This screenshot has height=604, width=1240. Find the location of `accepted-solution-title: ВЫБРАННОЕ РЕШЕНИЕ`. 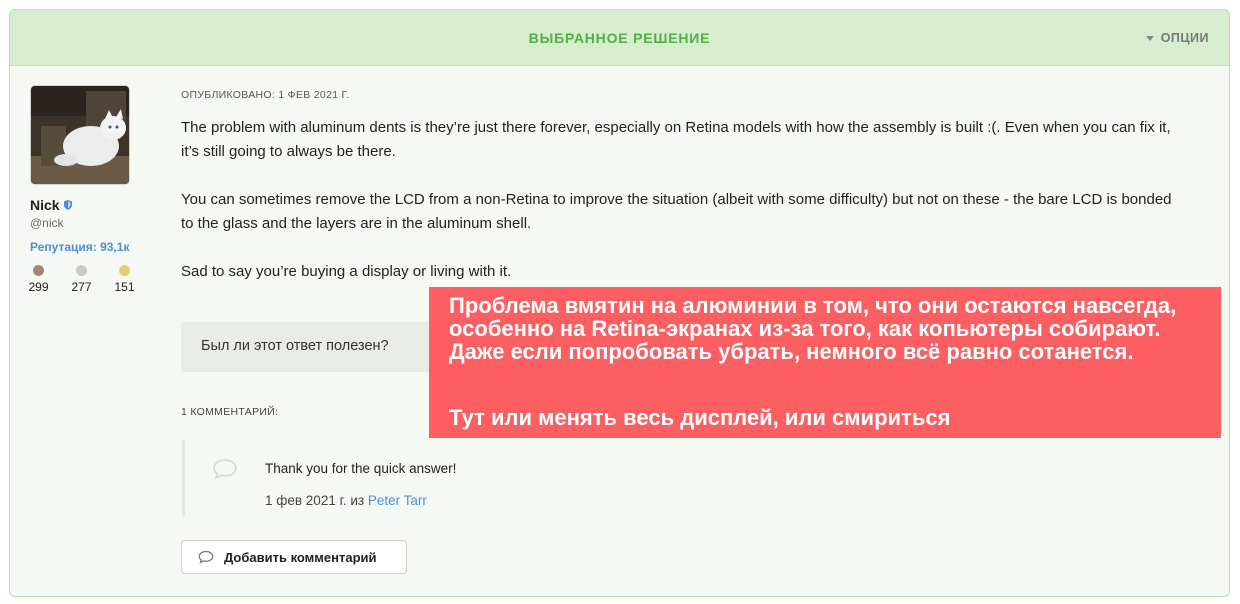

accepted-solution-title: ВЫБРАННОЕ РЕШЕНИЕ is located at coordinates (619, 38).